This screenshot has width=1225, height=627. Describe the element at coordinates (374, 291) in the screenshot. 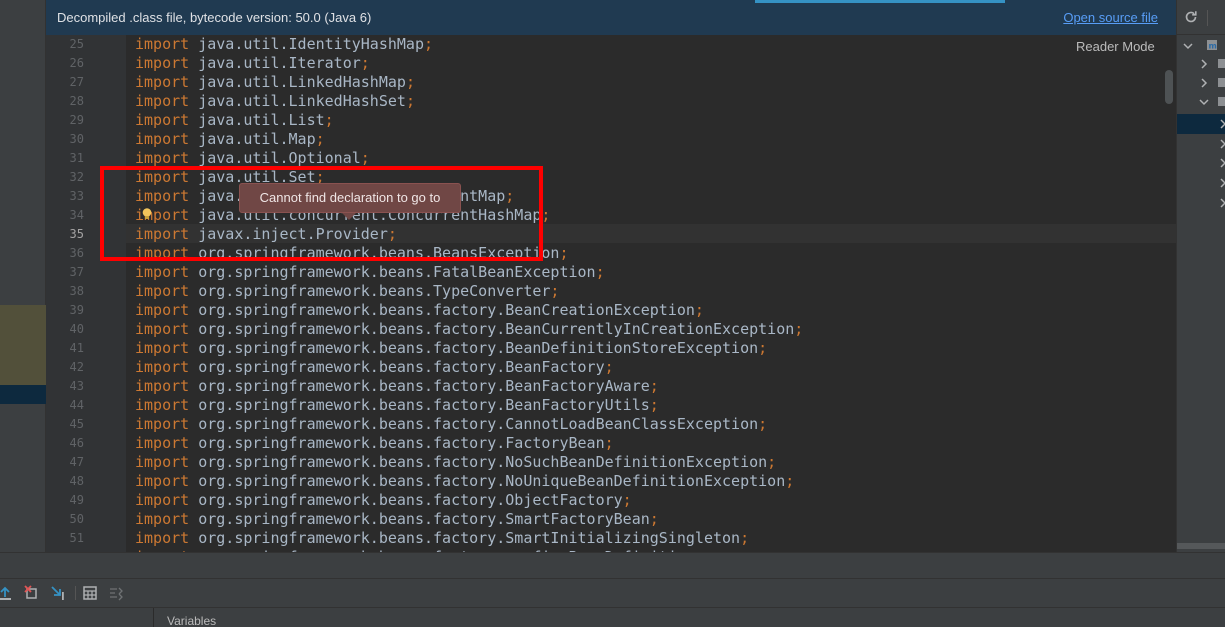

I see `import-path: org.springframework.beans.TypeConverter` at that location.